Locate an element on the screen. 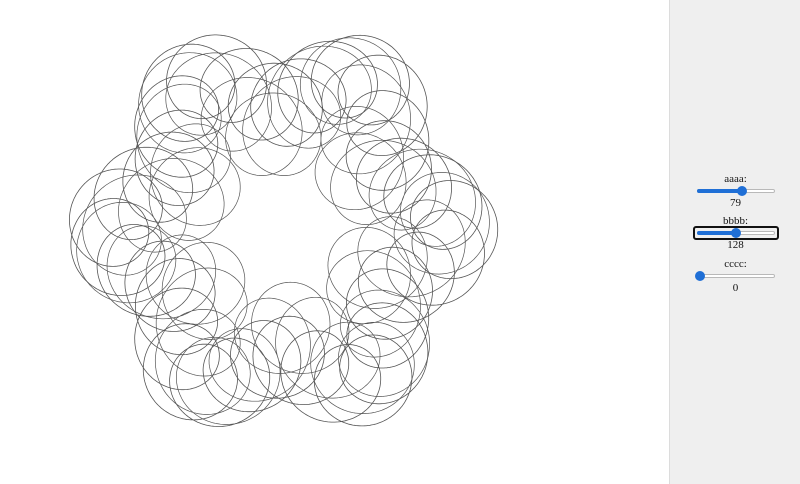 This screenshot has width=800, height=484. control-aaaa: aaaa: 79 is located at coordinates (735, 191).